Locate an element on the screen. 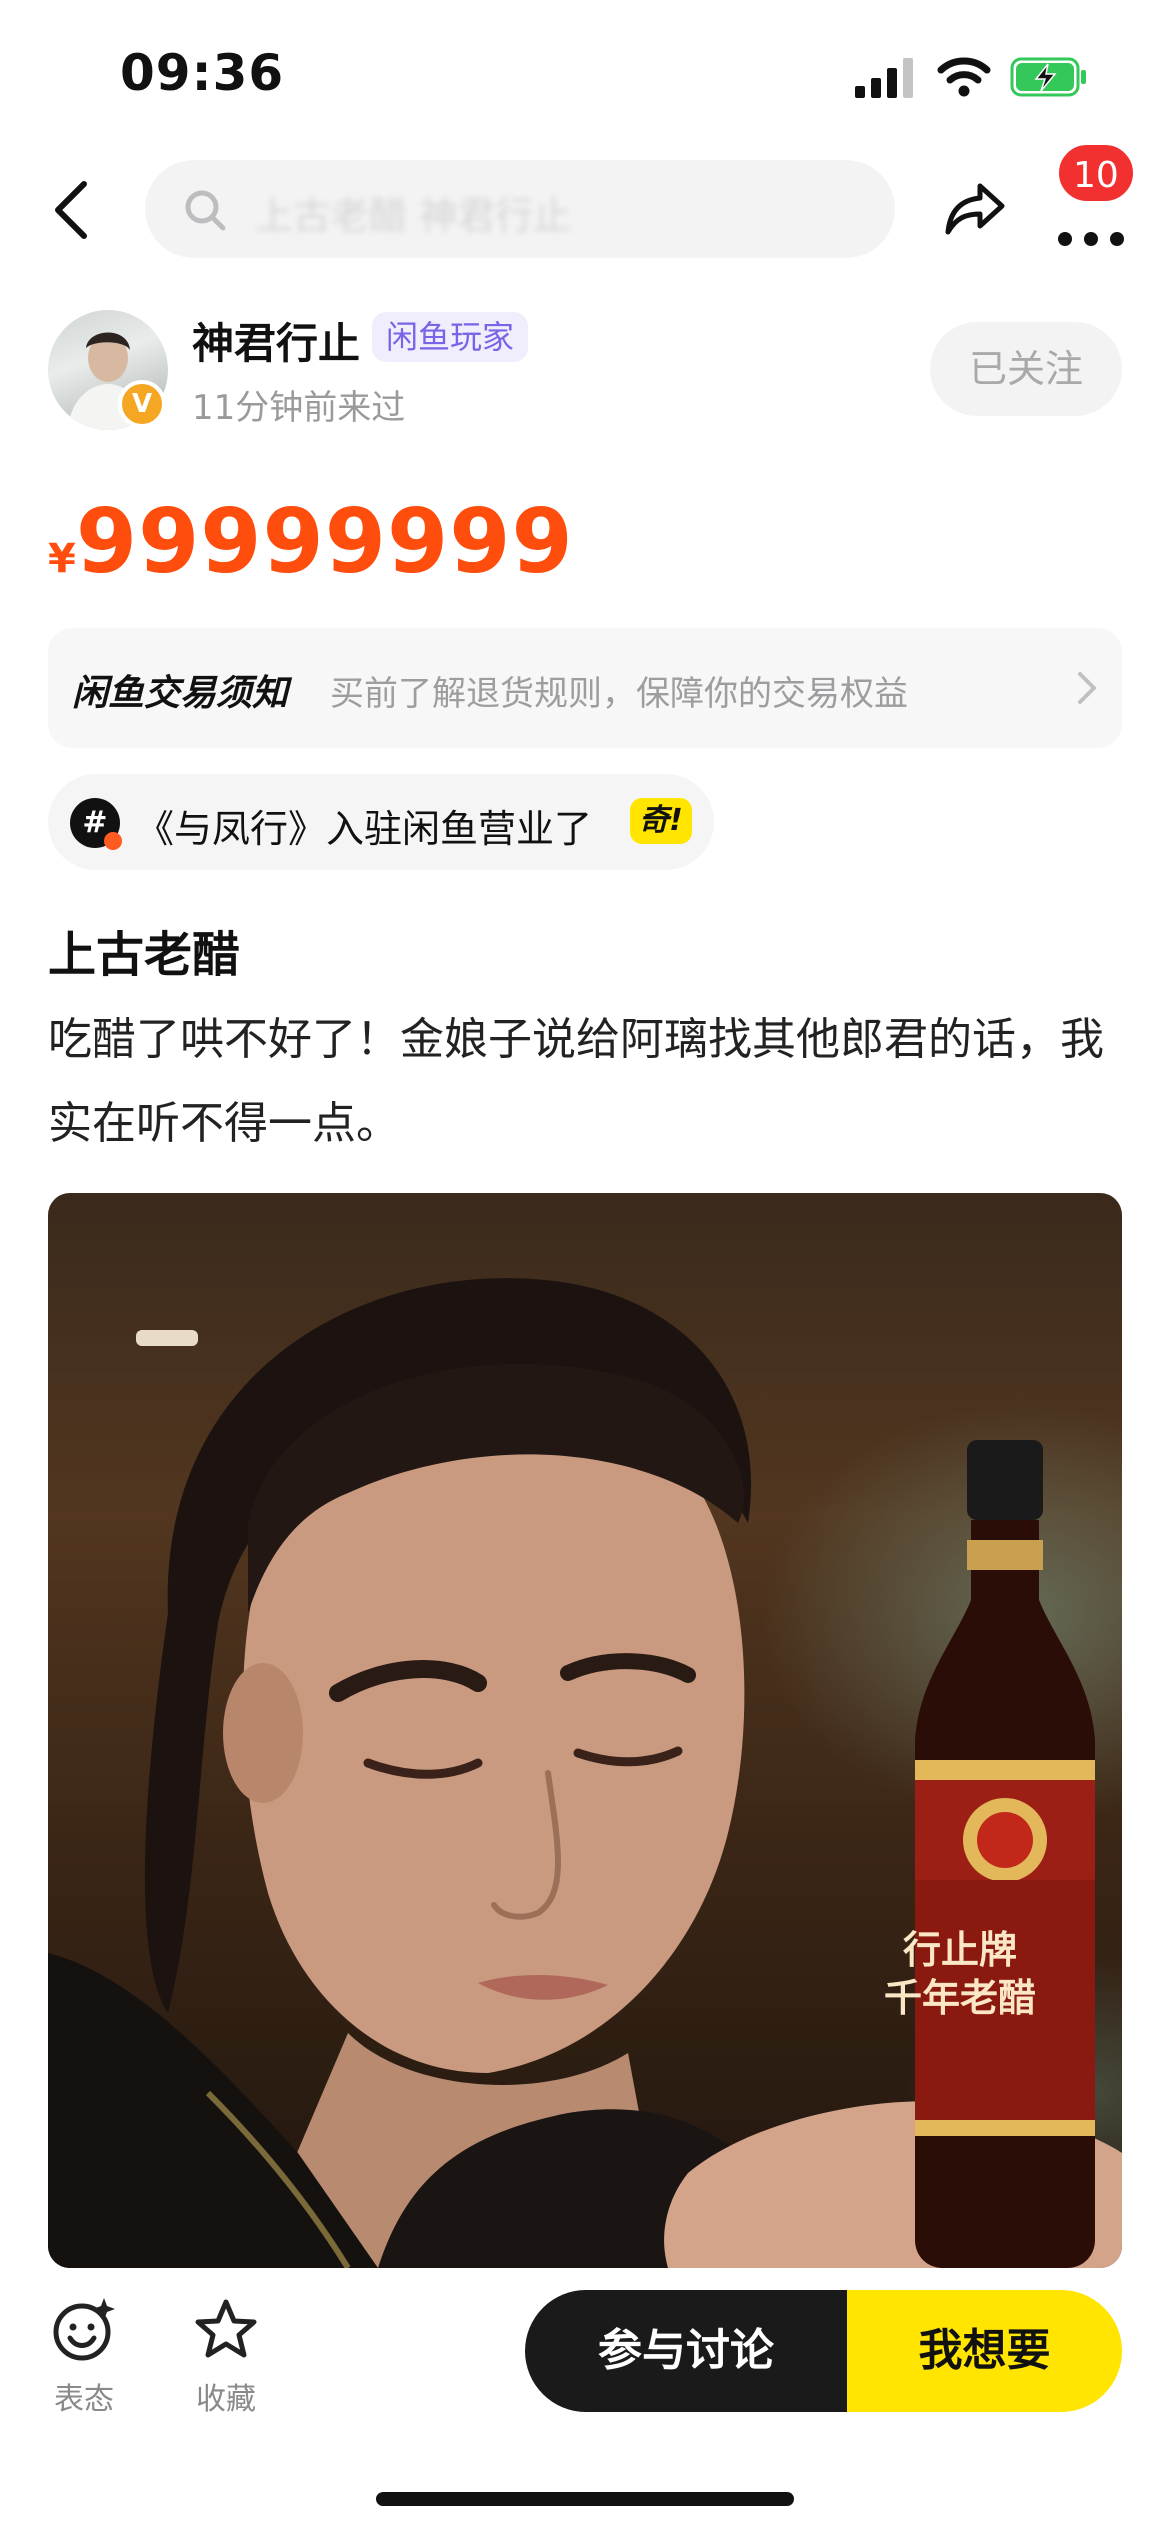 Image resolution: width=1170 pixels, height=2532 pixels. wifi-icon is located at coordinates (964, 77).